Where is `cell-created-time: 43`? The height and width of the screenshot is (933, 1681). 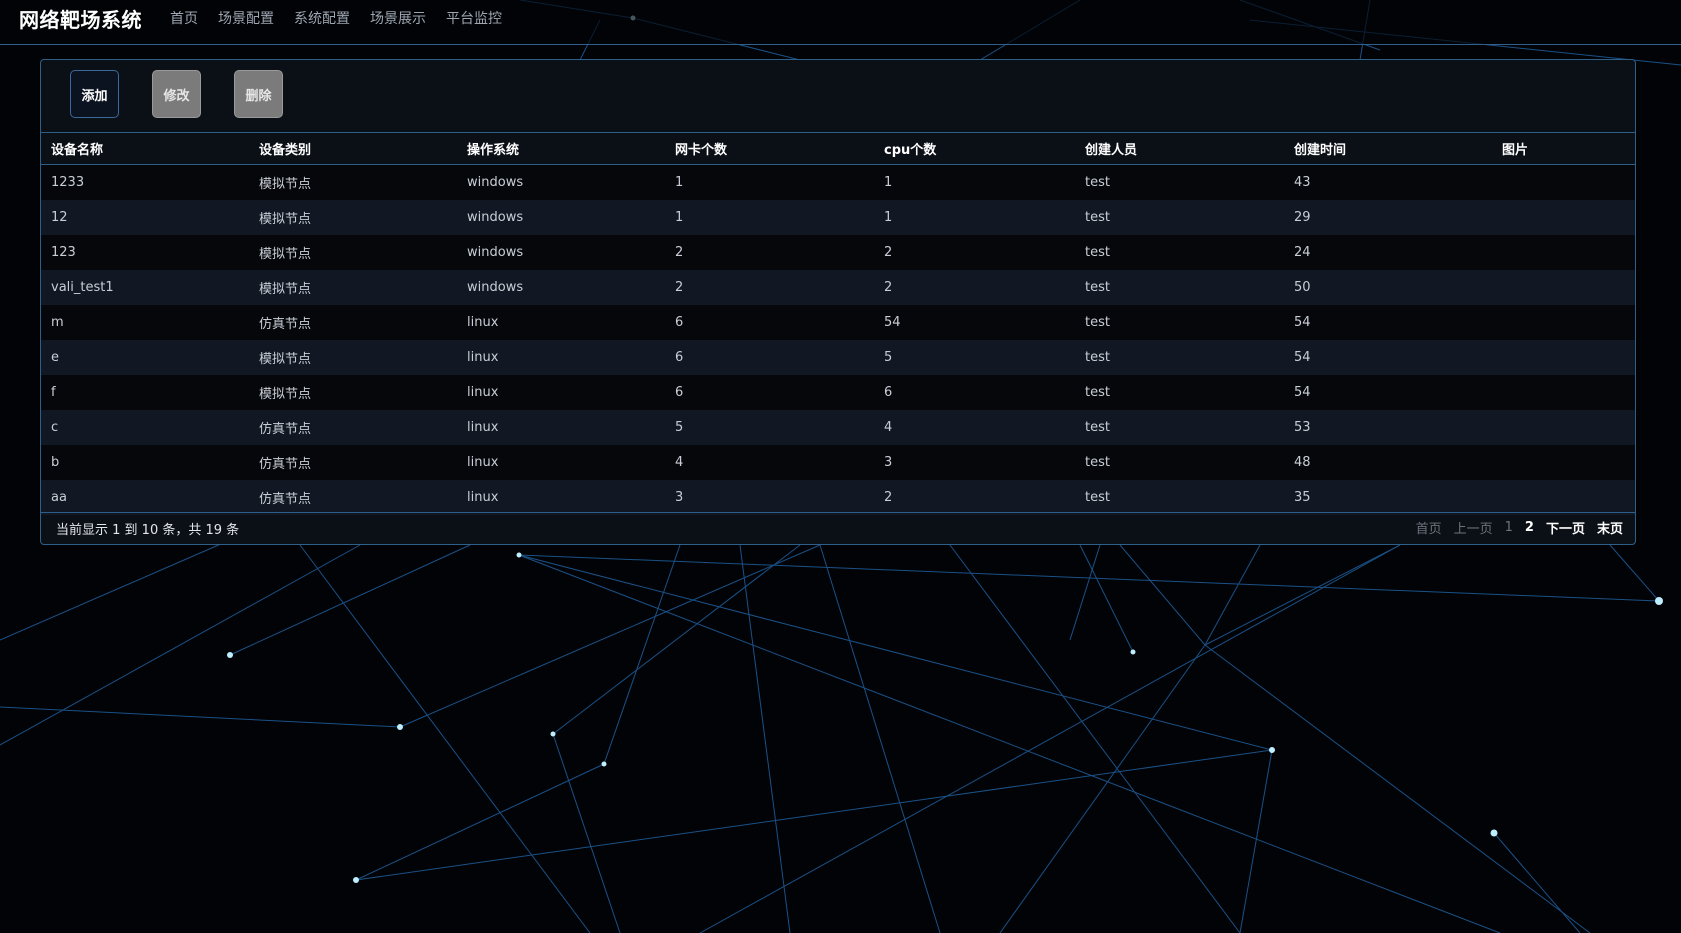 cell-created-time: 43 is located at coordinates (1302, 182).